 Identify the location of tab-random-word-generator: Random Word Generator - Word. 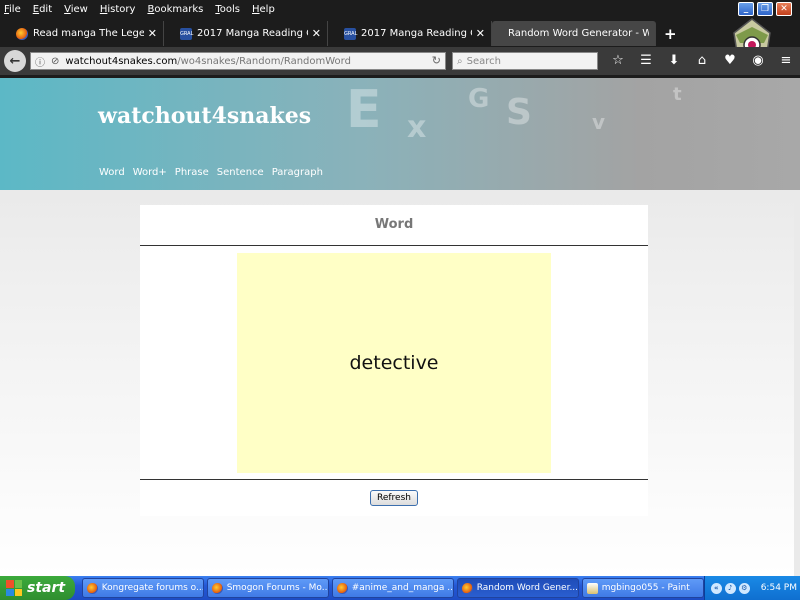
(574, 33).